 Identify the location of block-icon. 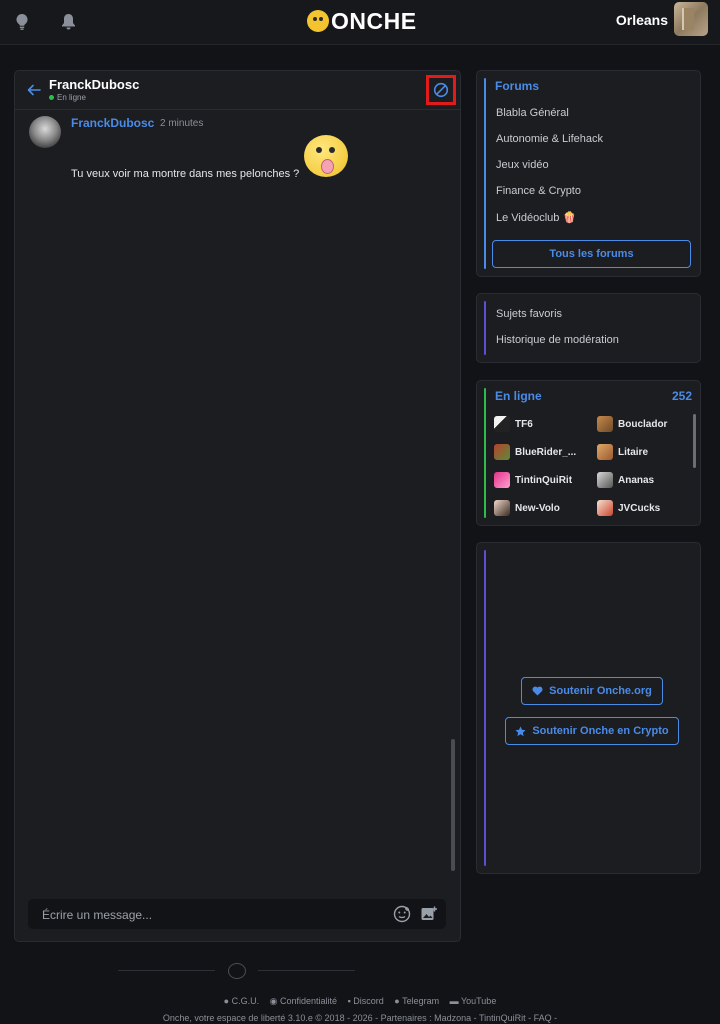
(441, 90).